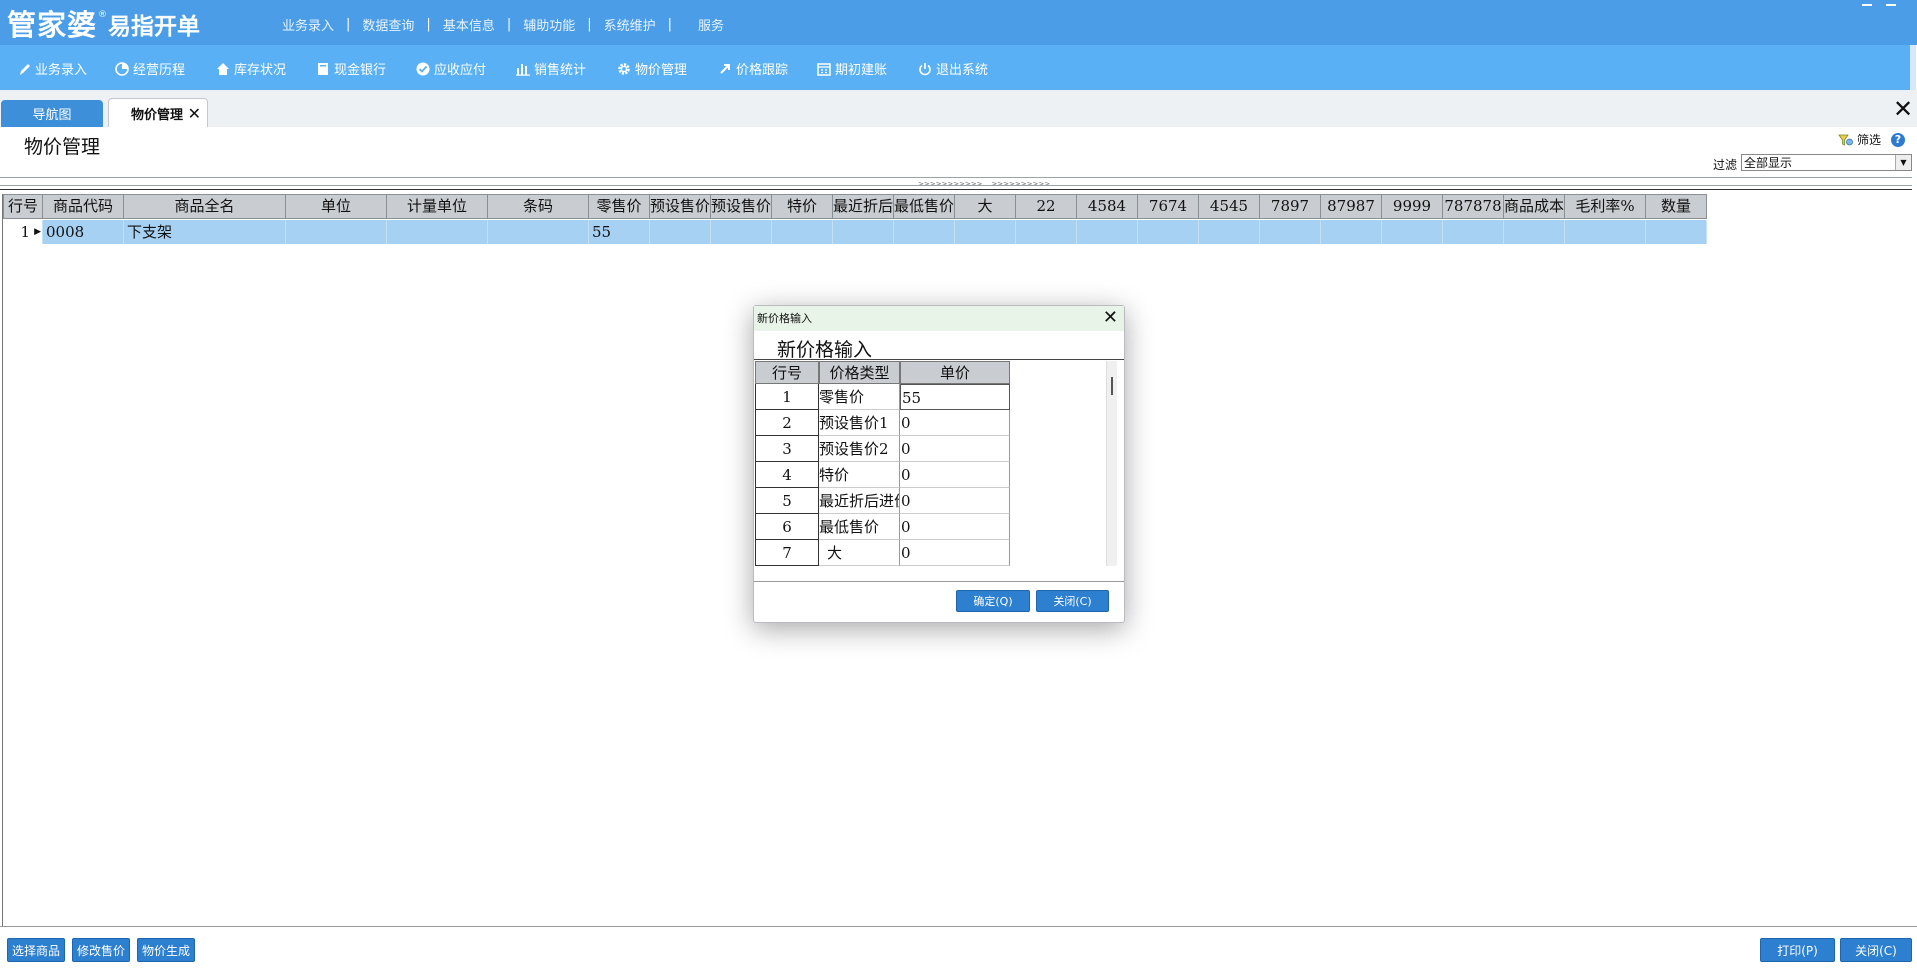 Image resolution: width=1917 pixels, height=971 pixels. I want to click on menu-system-maintenance: 系统维护, so click(630, 24).